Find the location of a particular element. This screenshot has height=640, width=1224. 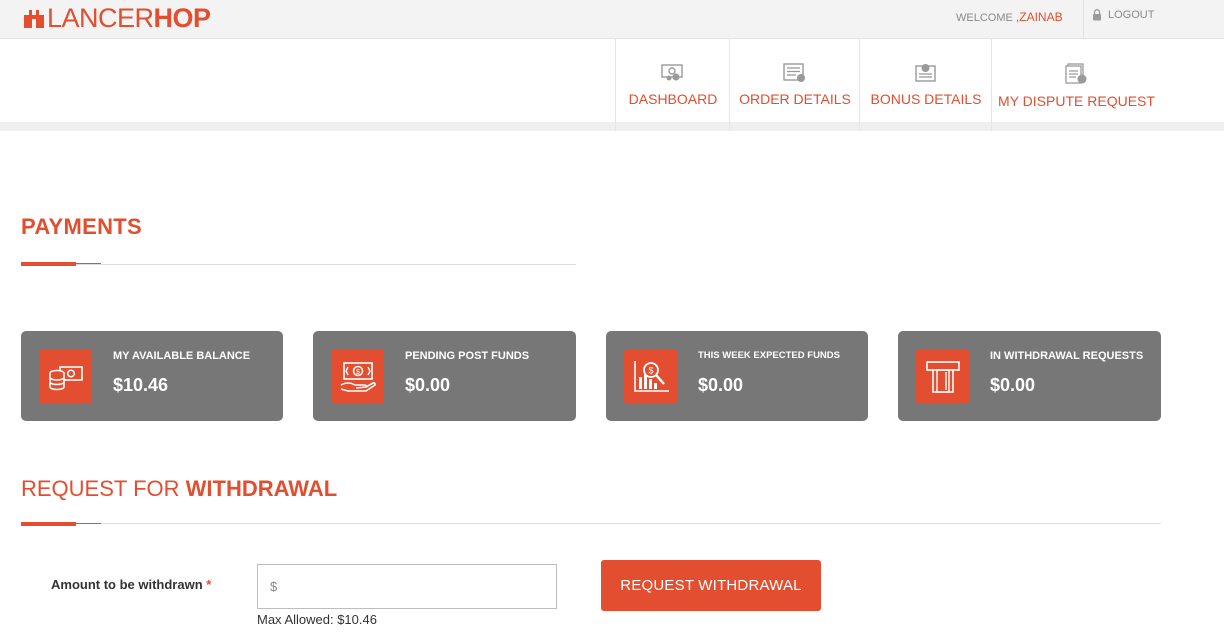

withdrawal-title-bold: WITHDRAWAL is located at coordinates (261, 488).